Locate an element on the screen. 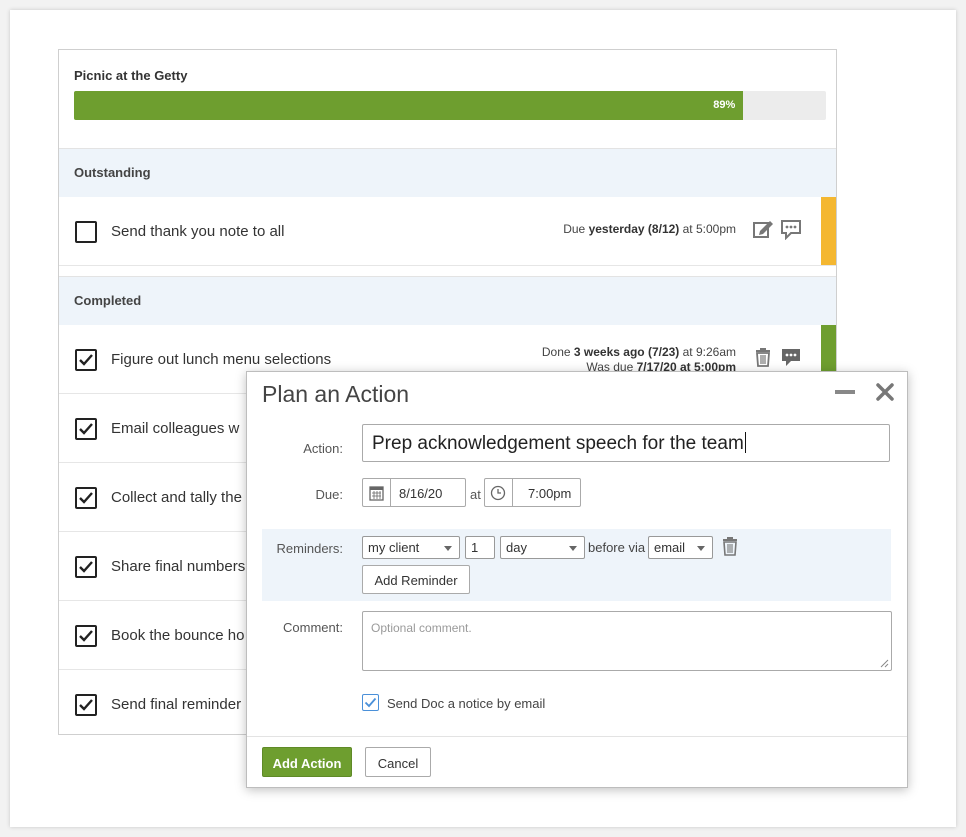 The height and width of the screenshot is (837, 966). task-label: Book the bounce ho is located at coordinates (178, 635).